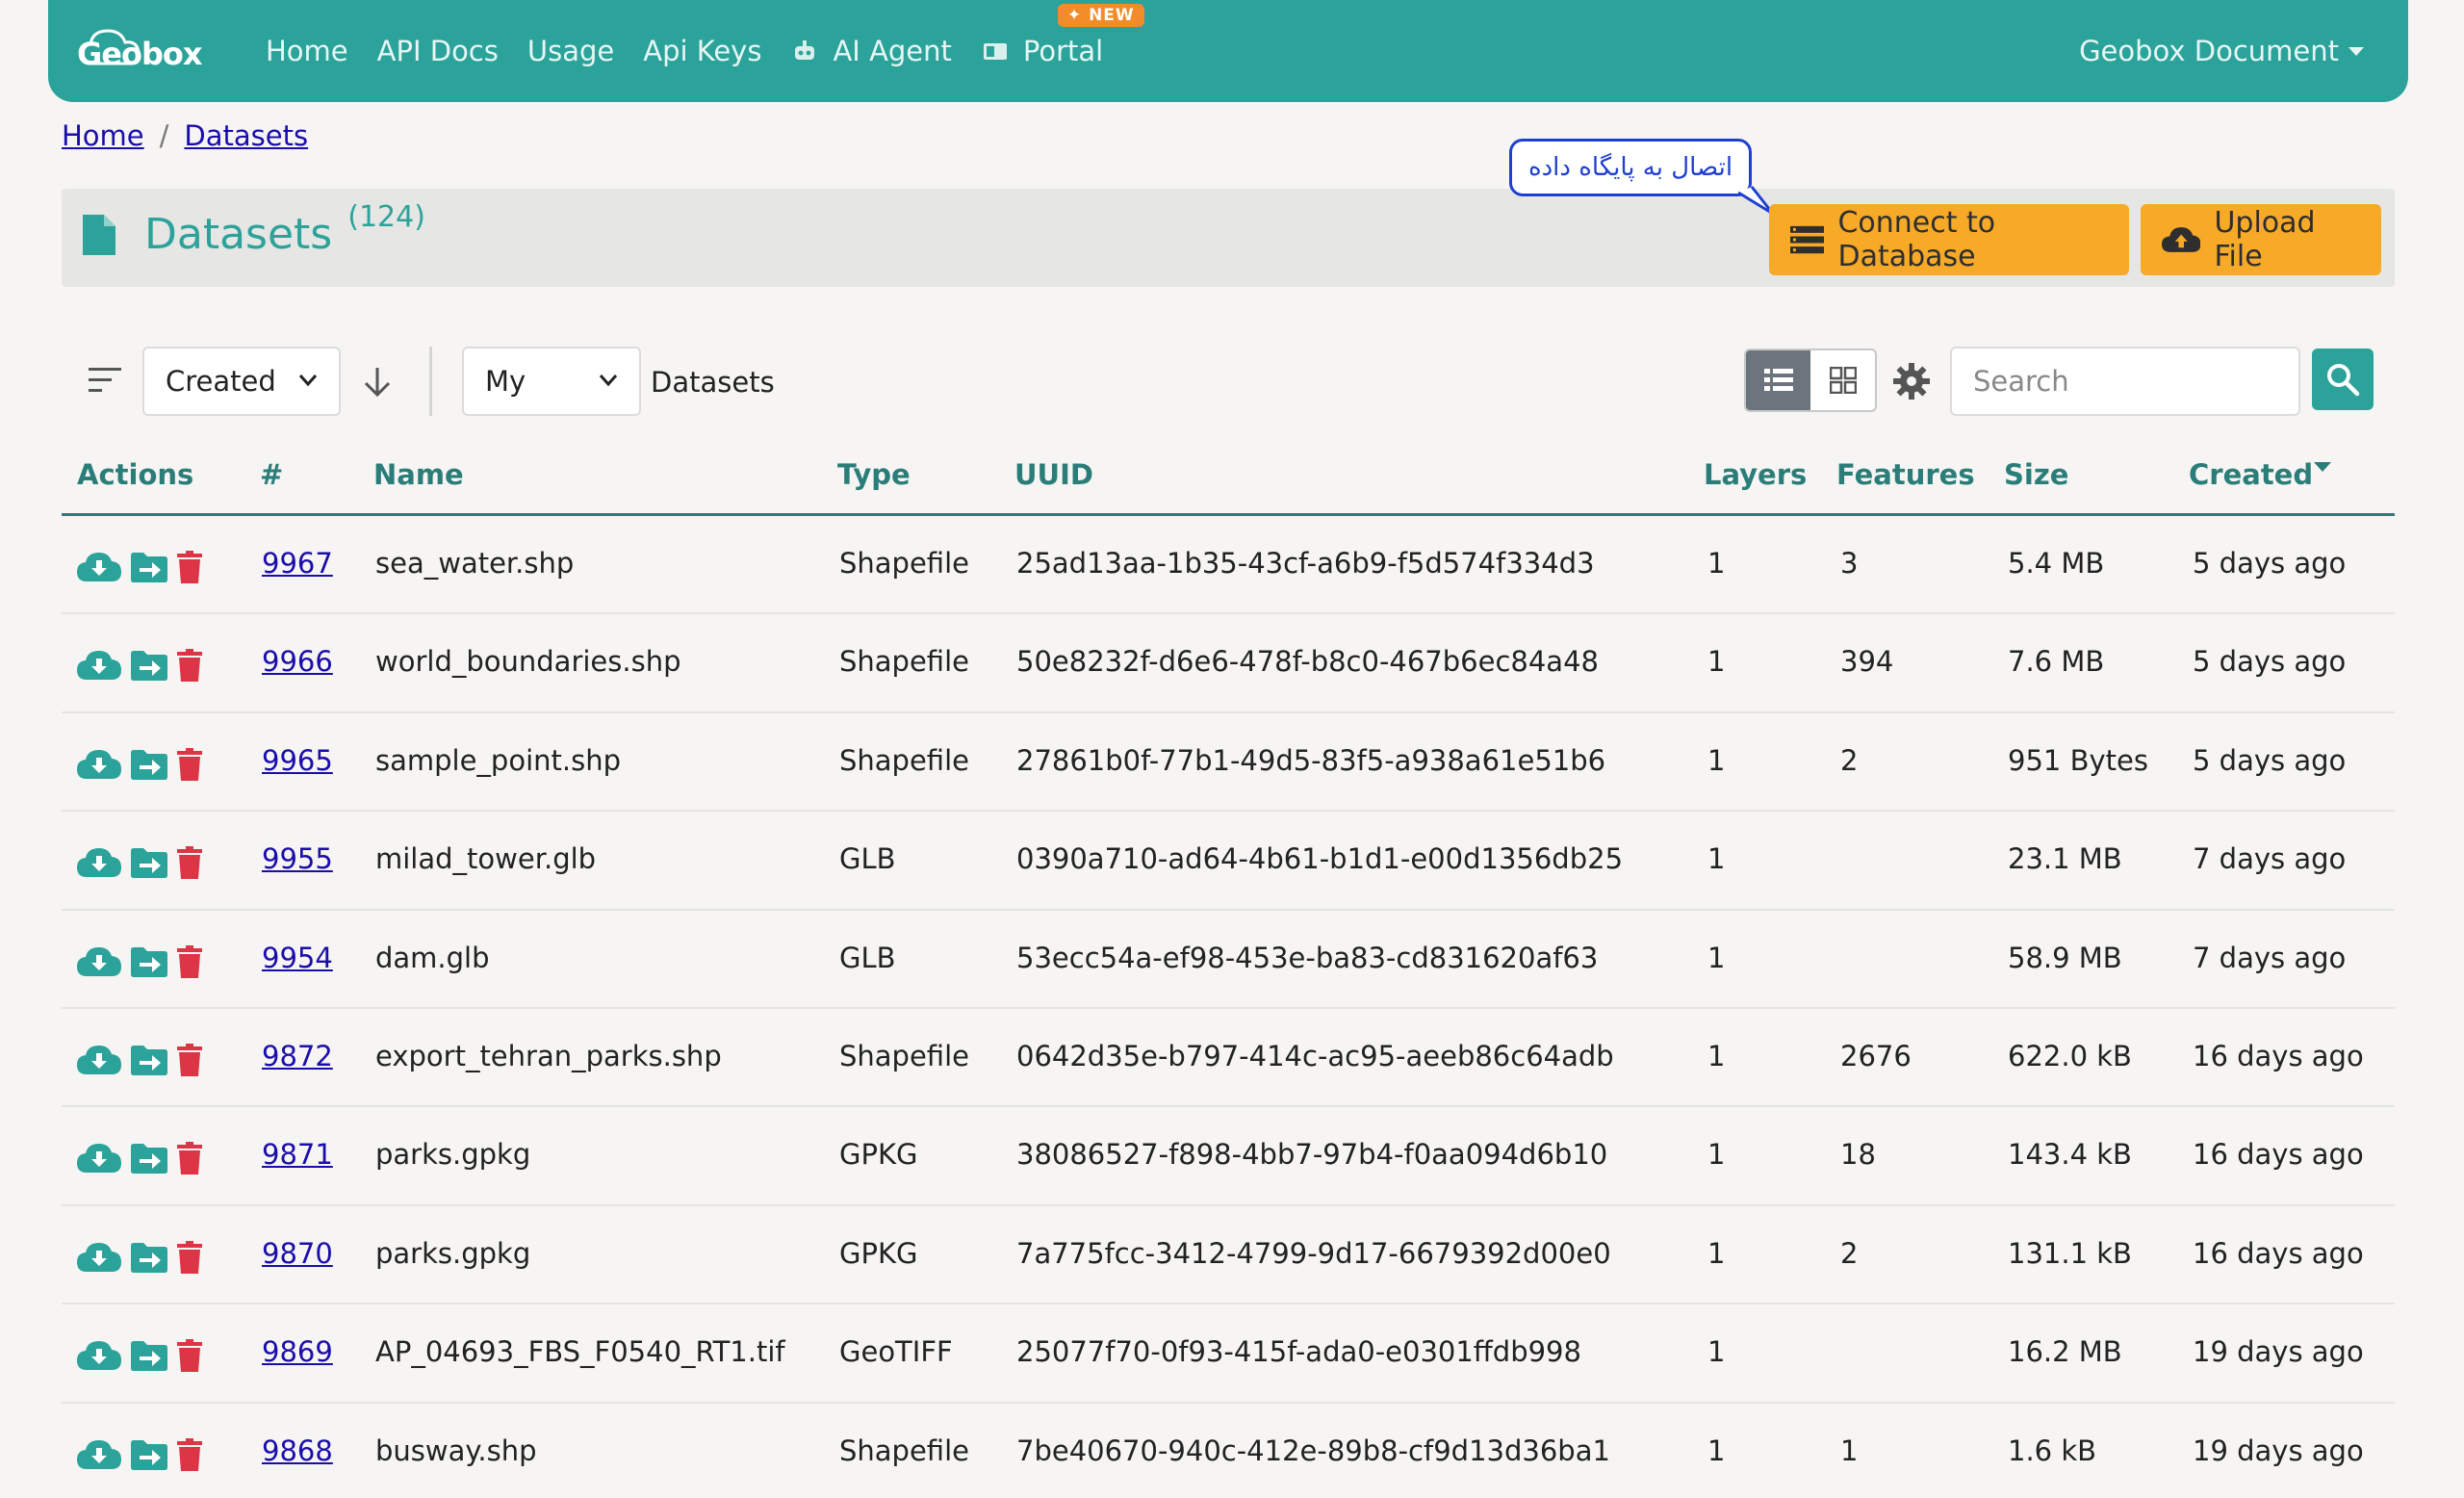 Image resolution: width=2464 pixels, height=1498 pixels. Describe the element at coordinates (2125, 381) in the screenshot. I see `search-input` at that location.